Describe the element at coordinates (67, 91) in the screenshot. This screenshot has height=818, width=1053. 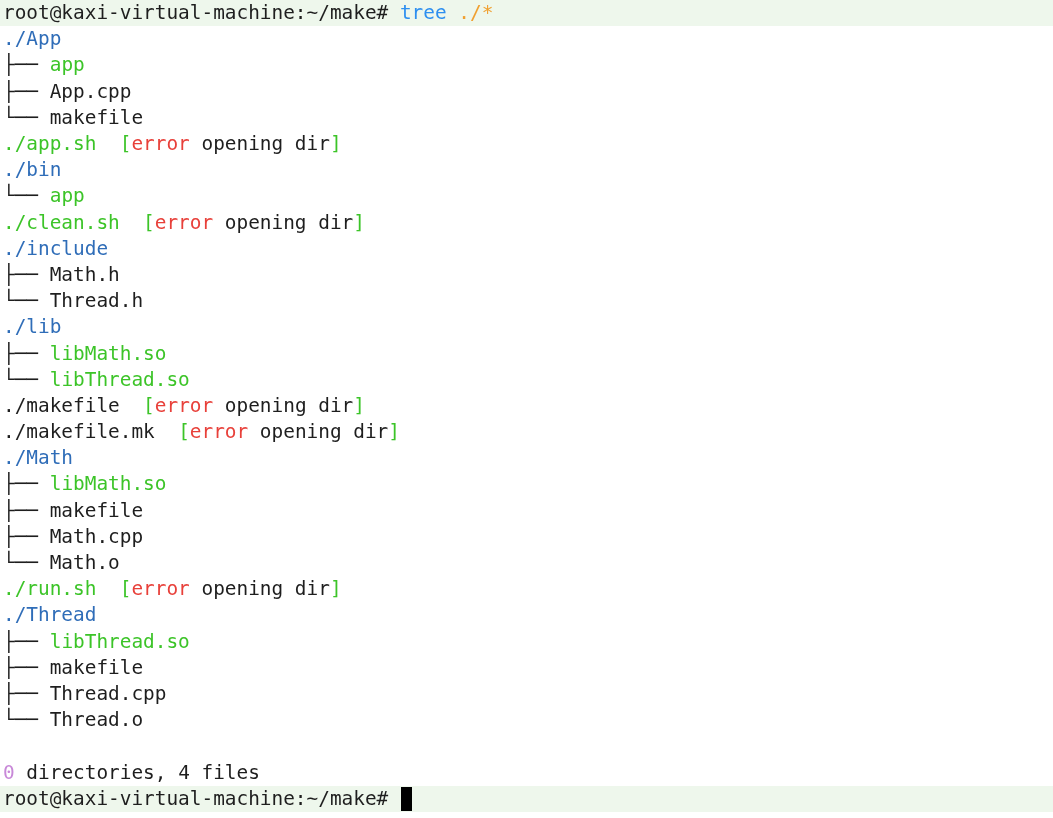
I see `output-line: ├── App.cpp` at that location.